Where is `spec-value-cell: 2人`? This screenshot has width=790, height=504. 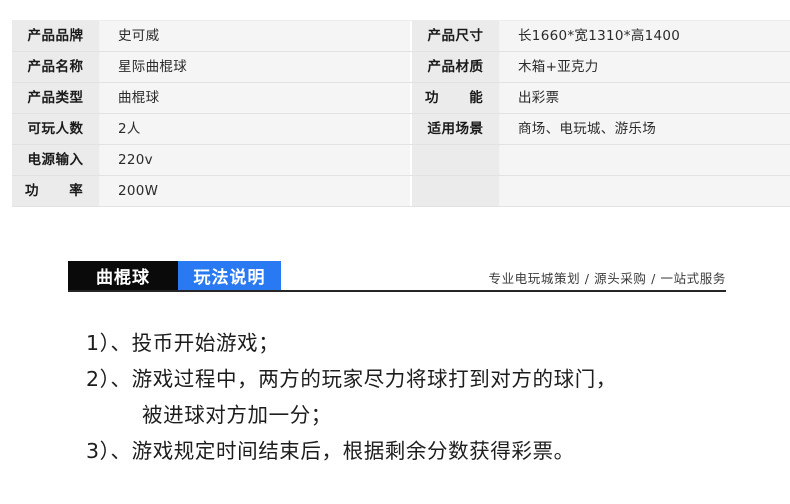 spec-value-cell: 2人 is located at coordinates (254, 129).